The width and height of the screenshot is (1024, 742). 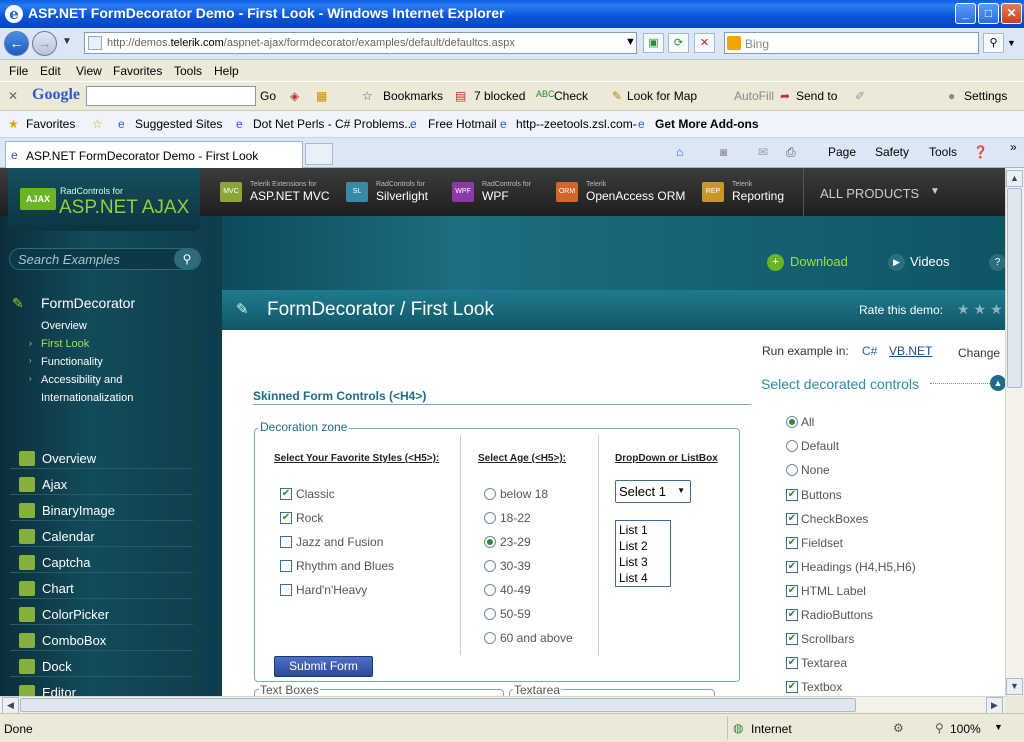 What do you see at coordinates (816, 96) in the screenshot?
I see `send-to-button: Send to` at bounding box center [816, 96].